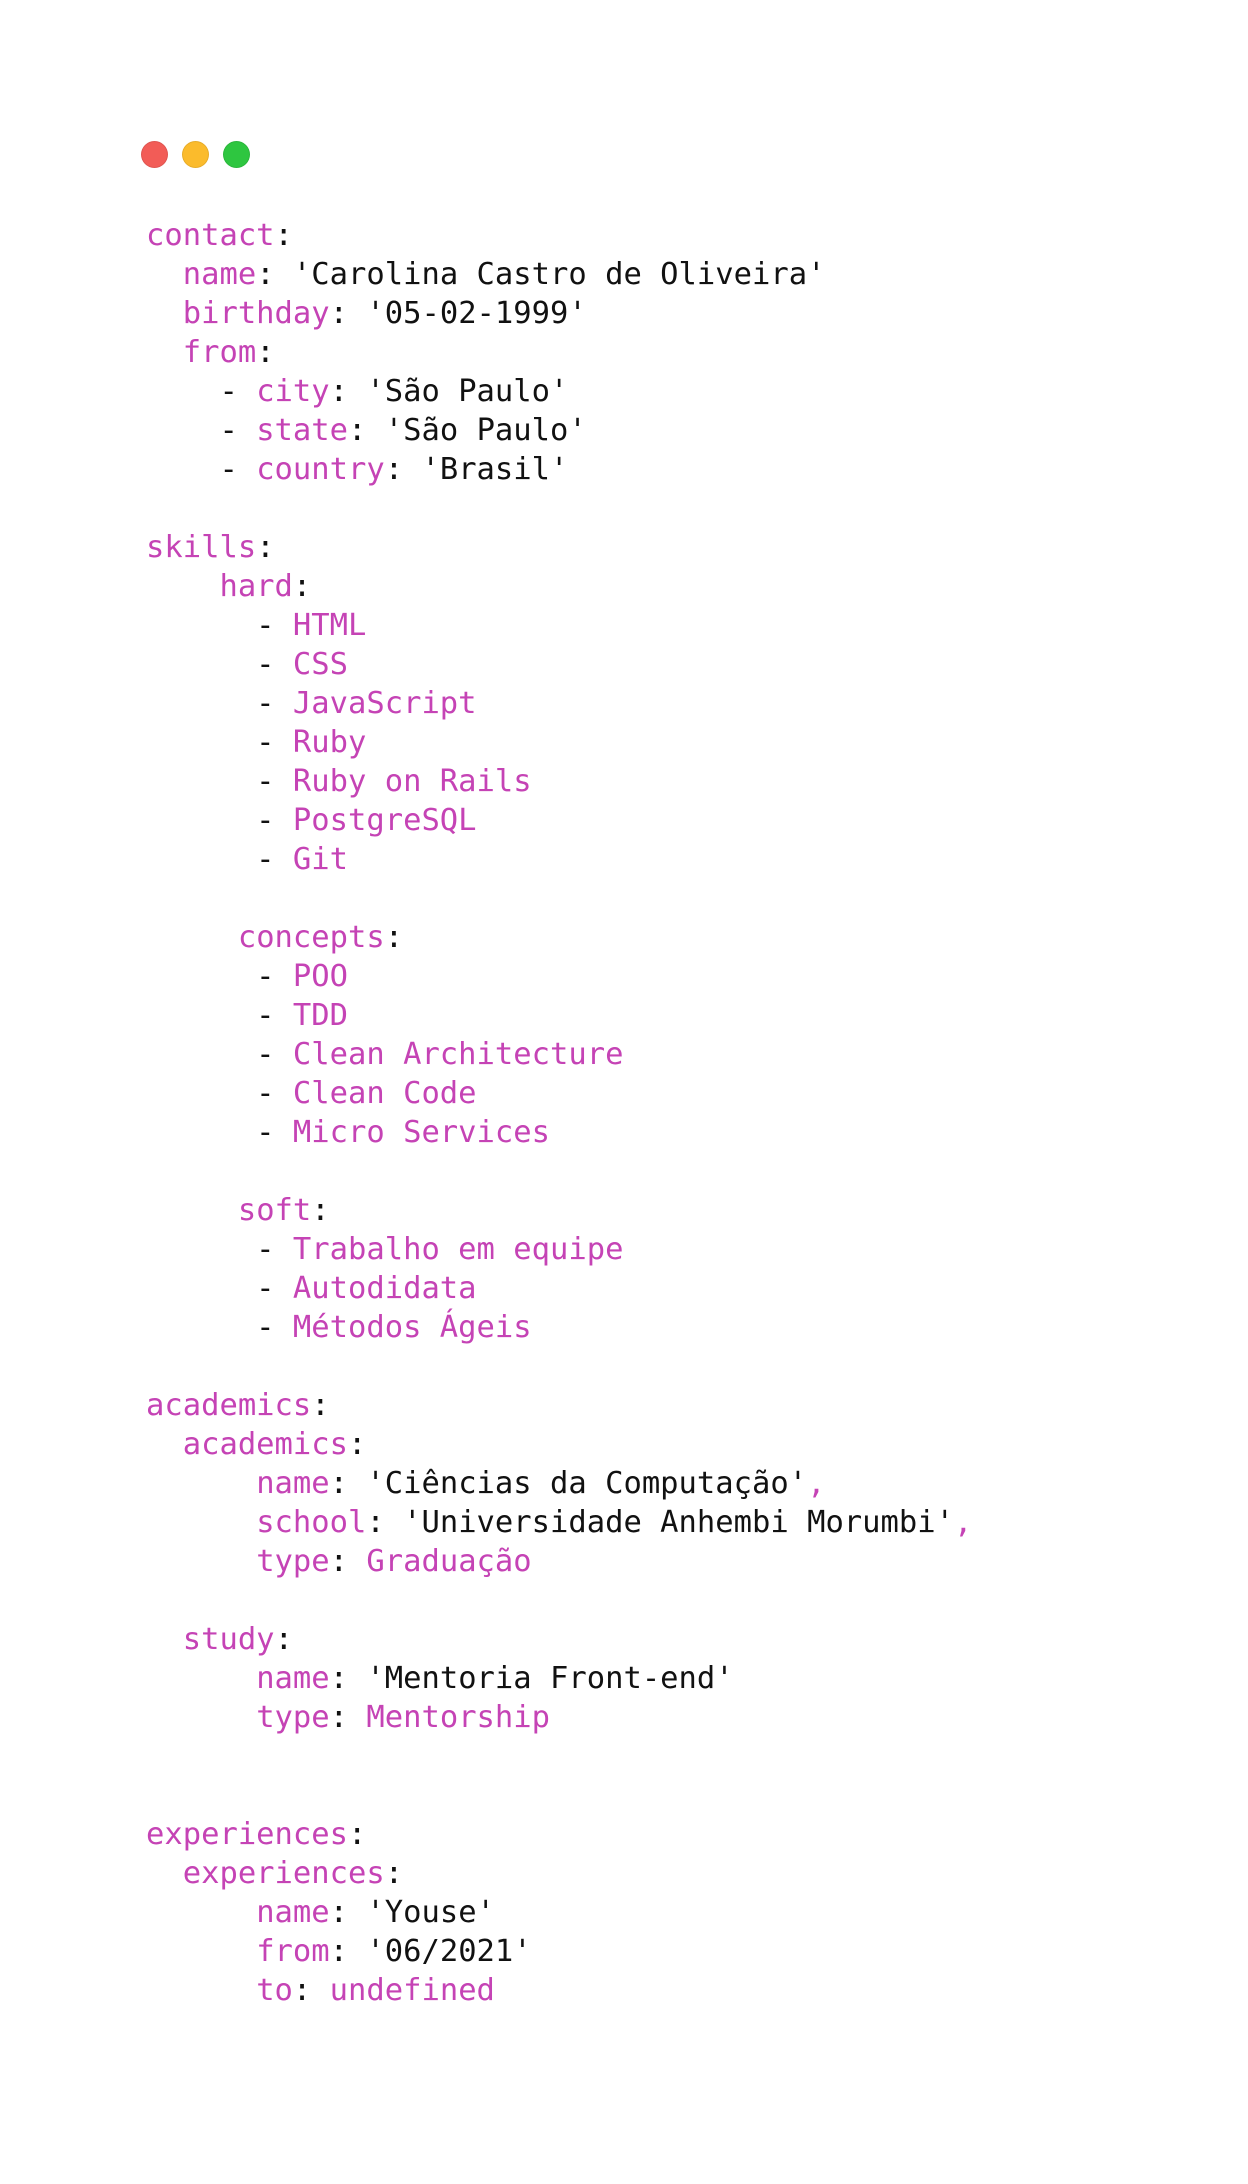  What do you see at coordinates (311, 1522) in the screenshot?
I see `yaml-key: school` at bounding box center [311, 1522].